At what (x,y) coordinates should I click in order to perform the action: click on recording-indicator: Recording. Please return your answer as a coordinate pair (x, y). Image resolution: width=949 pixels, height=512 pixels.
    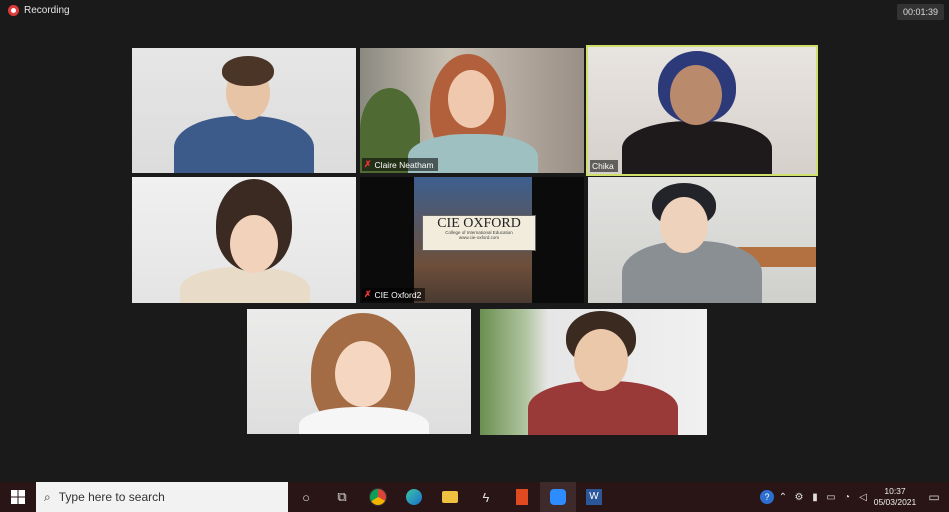
    Looking at the image, I should click on (39, 10).